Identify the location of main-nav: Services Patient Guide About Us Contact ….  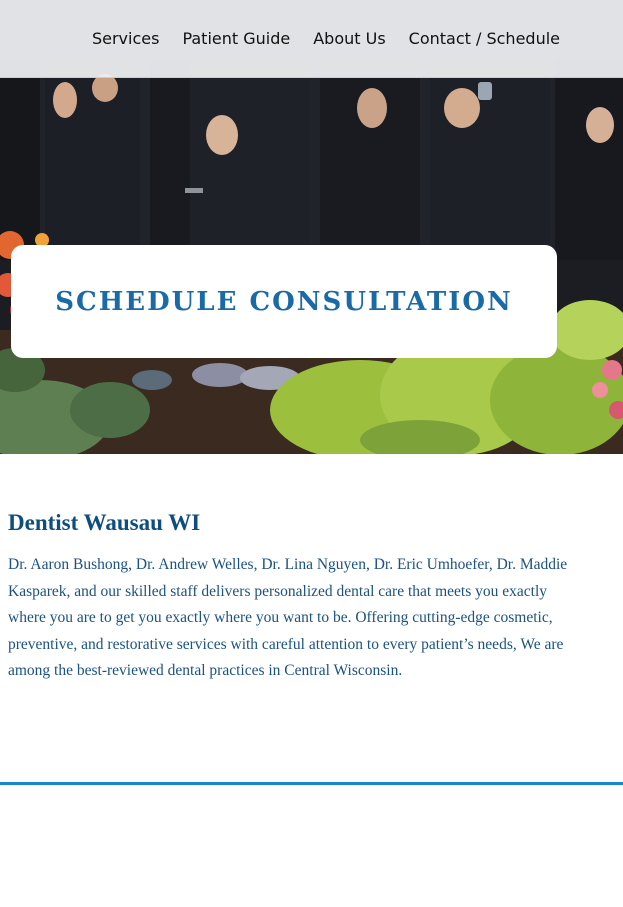
(326, 38).